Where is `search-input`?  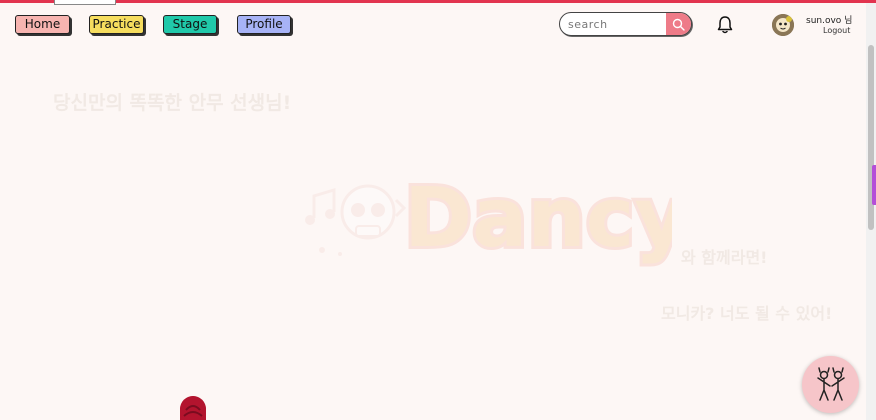 search-input is located at coordinates (613, 24).